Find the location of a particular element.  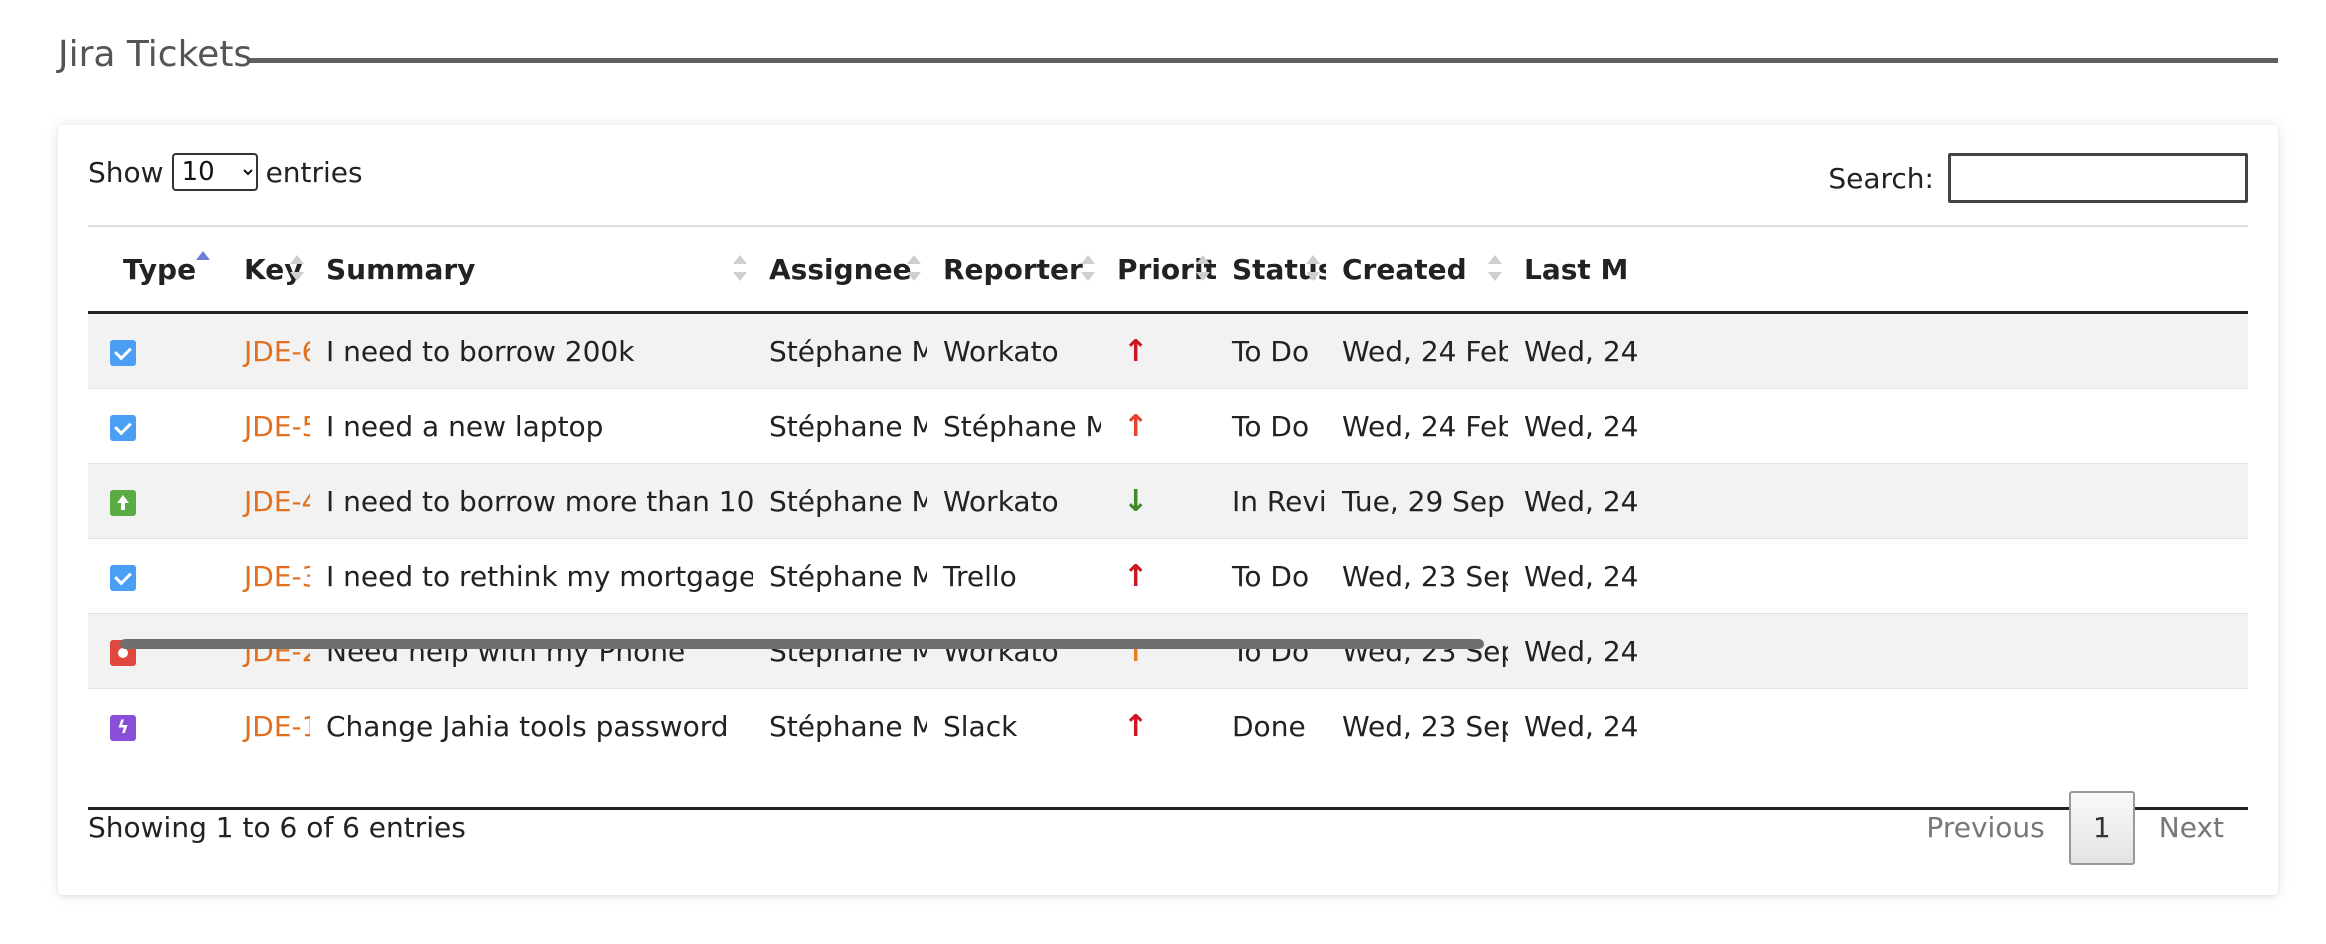

column-header-status: Status is located at coordinates (1271, 270).